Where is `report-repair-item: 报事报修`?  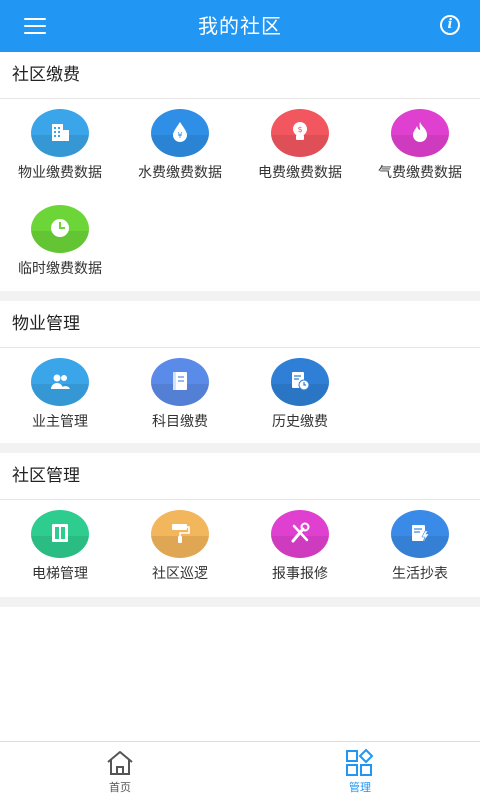 report-repair-item: 报事报修 is located at coordinates (300, 548).